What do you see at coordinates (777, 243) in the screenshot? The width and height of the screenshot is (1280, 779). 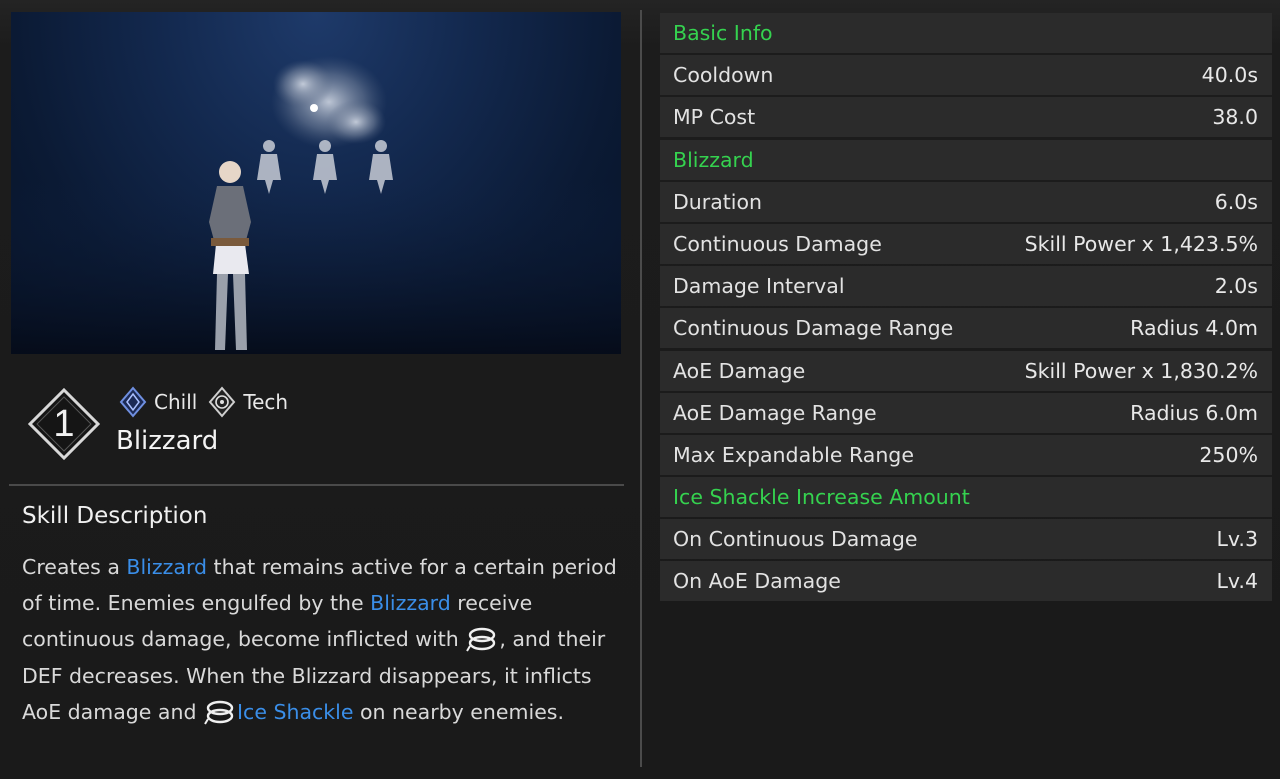 I see `stat-label: Continuous Damage` at bounding box center [777, 243].